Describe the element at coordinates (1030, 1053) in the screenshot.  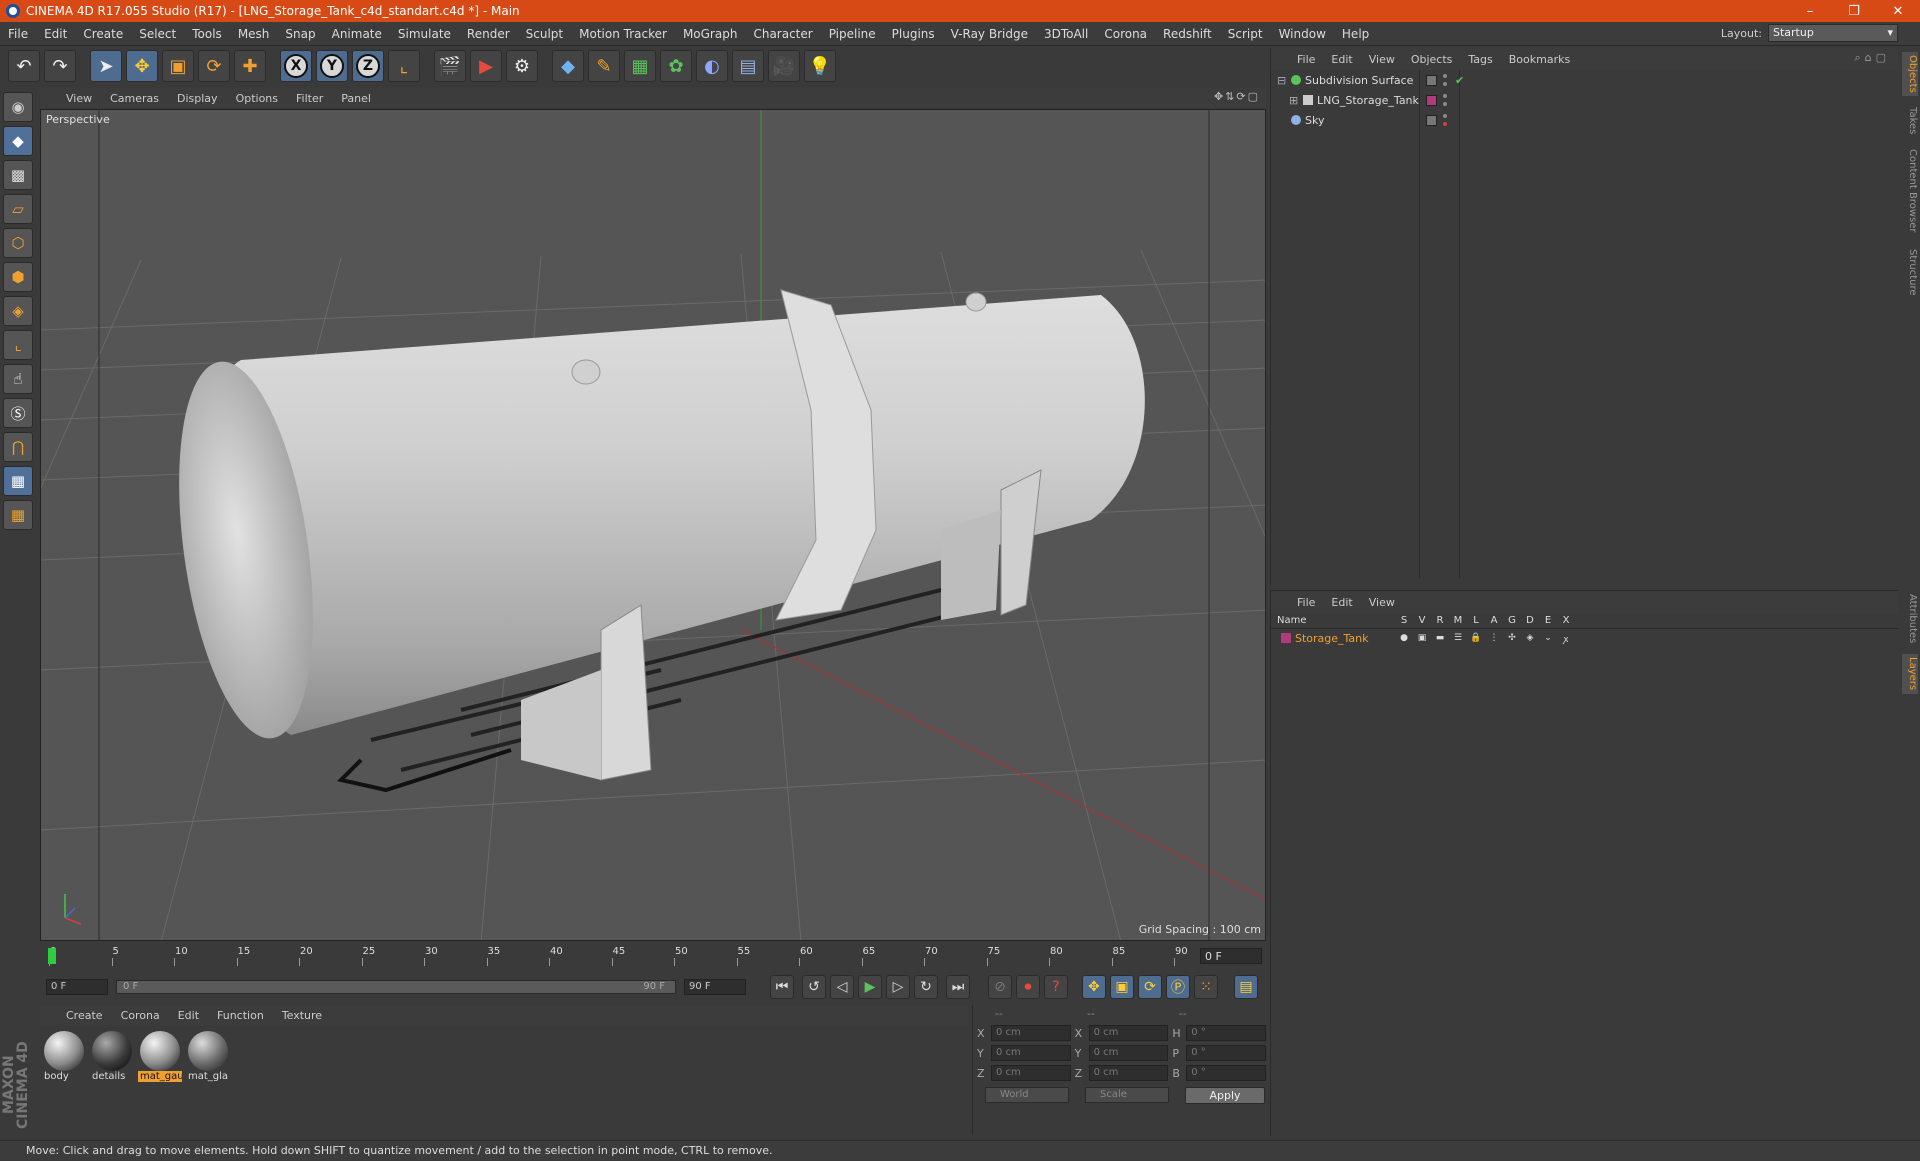
I see `position-y-field: 0 cm` at that location.